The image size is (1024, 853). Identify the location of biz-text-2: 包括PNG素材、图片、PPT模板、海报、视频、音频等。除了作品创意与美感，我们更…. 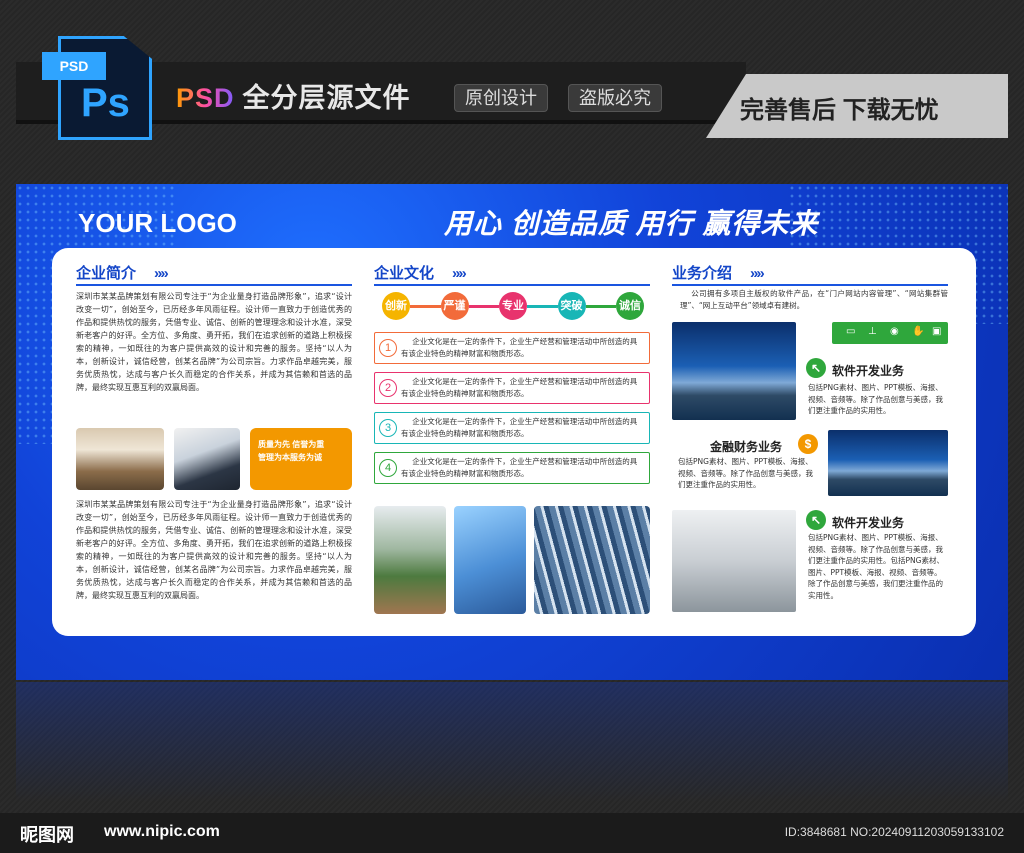
(745, 473).